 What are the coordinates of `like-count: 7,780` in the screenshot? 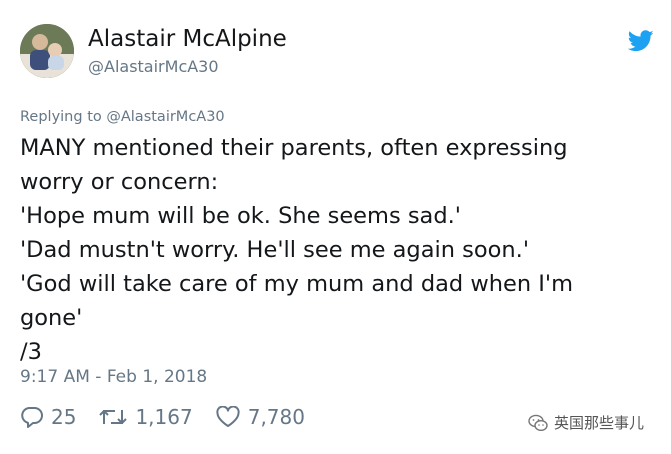 It's located at (276, 417).